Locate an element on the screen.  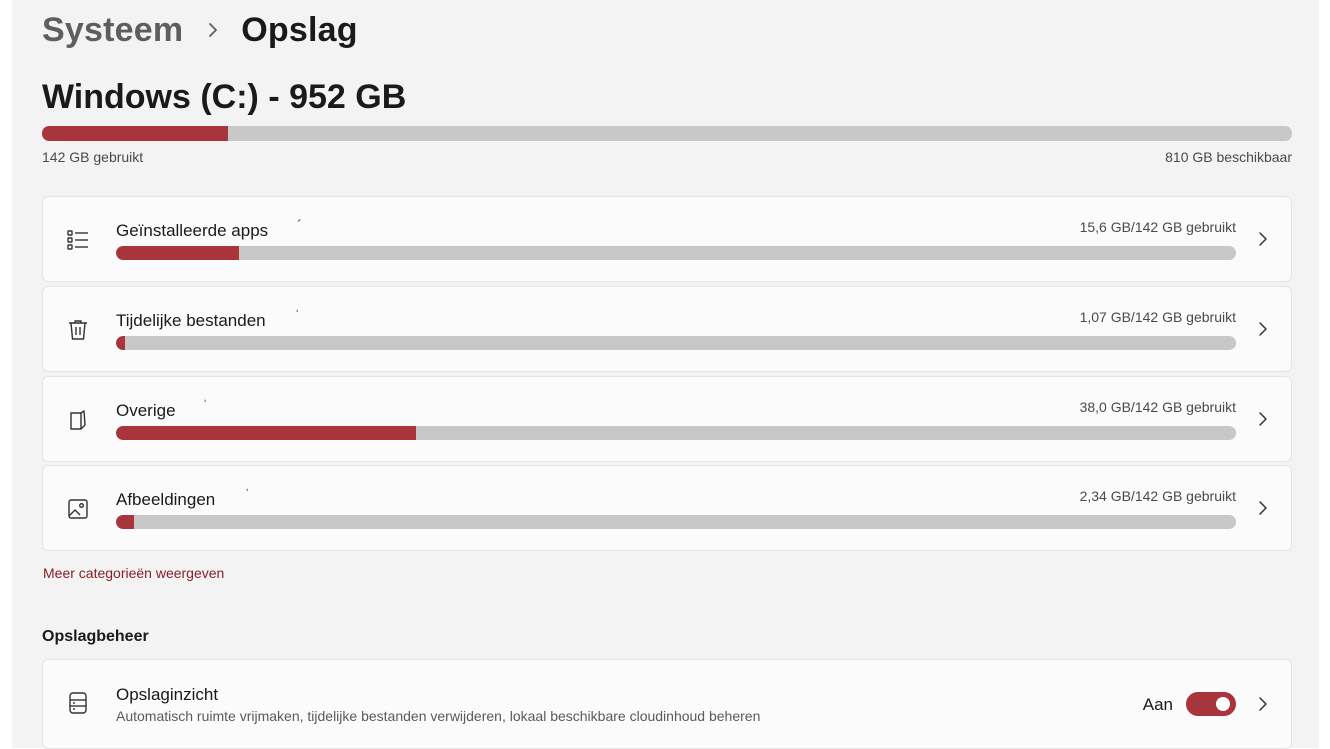
show-more-categories-link: Meer categorieën weergeven is located at coordinates (133, 573).